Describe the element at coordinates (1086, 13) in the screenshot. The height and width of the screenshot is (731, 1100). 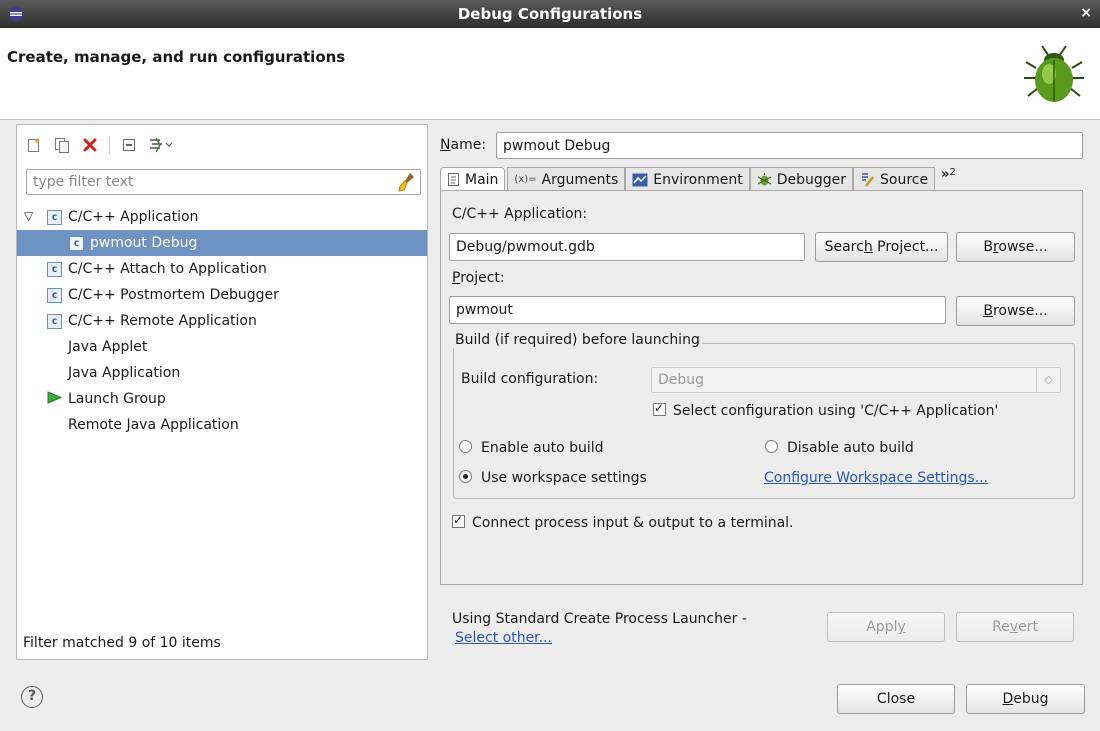
I see `close-icon: ×` at that location.